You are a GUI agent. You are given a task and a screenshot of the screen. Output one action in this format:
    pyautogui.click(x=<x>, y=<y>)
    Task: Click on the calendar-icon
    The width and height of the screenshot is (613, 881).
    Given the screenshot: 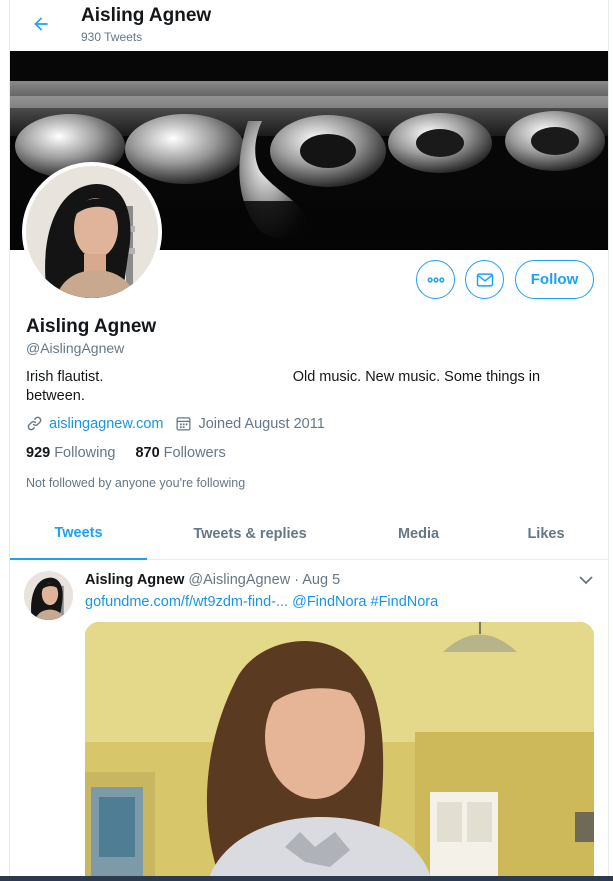 What is the action you would take?
    pyautogui.click(x=183, y=424)
    